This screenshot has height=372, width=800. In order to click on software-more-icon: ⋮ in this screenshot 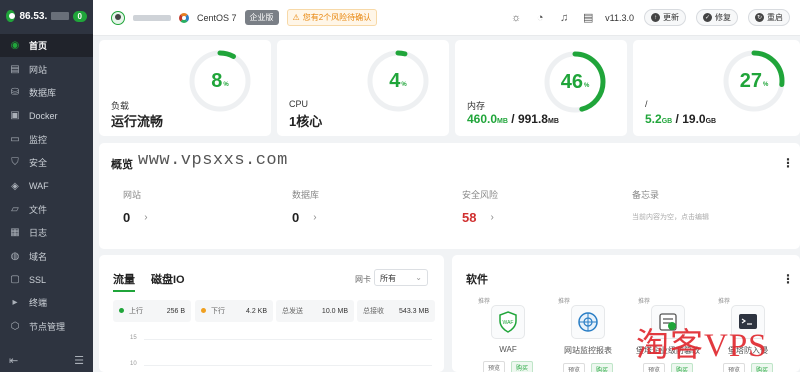, I will do `click(788, 279)`.